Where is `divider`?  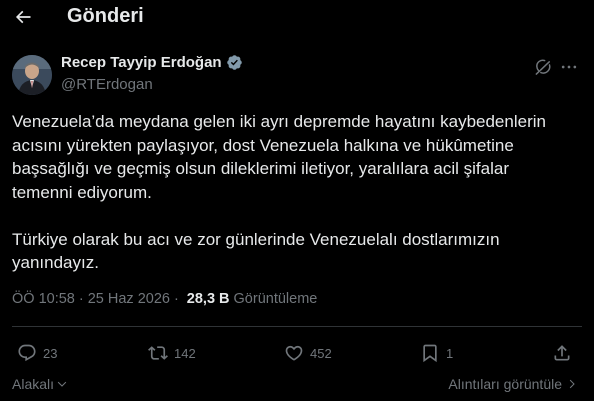
divider is located at coordinates (297, 326).